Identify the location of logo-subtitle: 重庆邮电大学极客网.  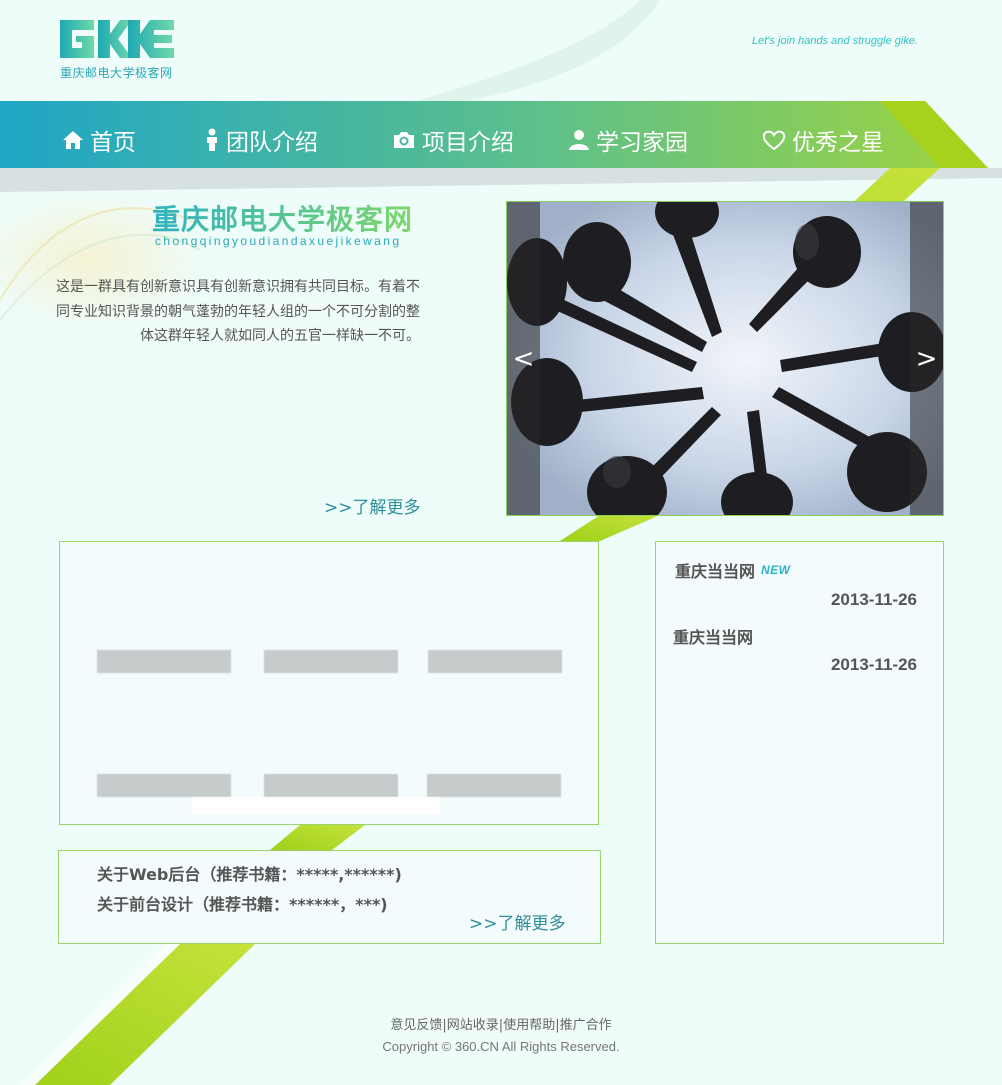
(116, 73).